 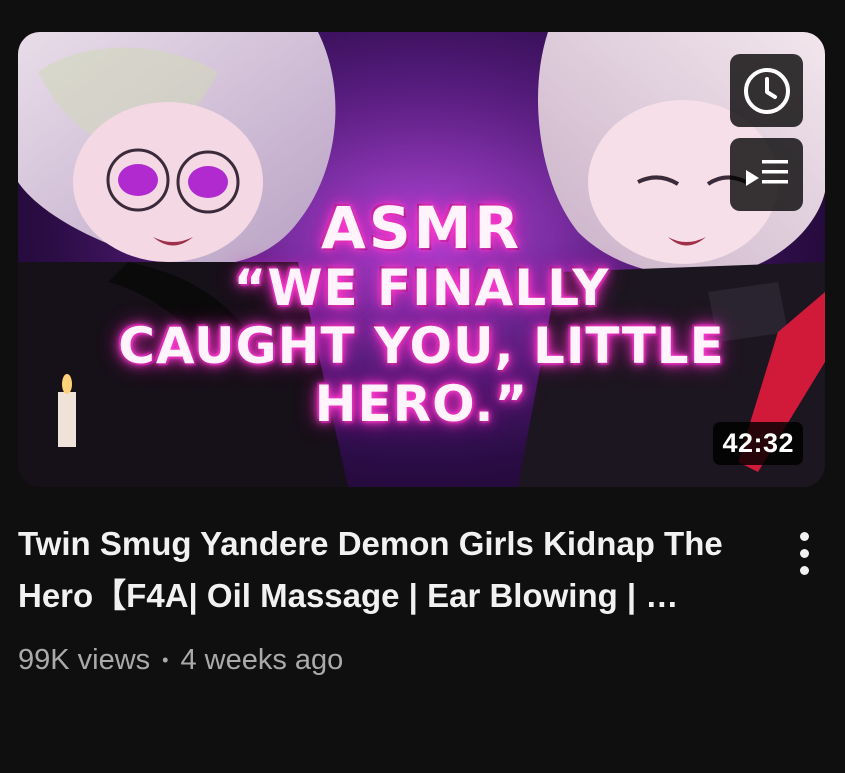 I want to click on upload-age: 4 weeks ago, so click(x=262, y=660).